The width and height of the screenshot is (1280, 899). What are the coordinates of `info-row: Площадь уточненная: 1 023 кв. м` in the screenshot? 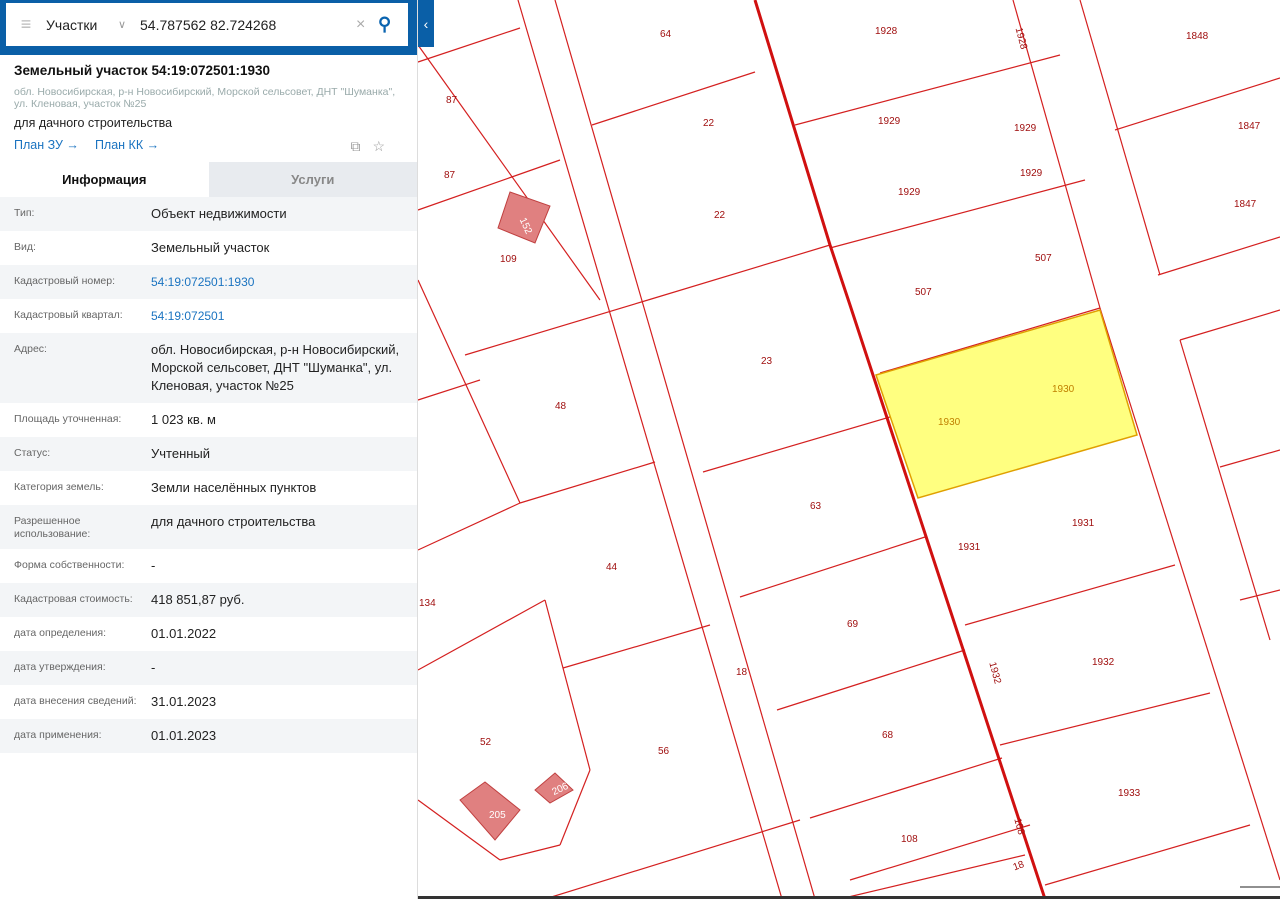 It's located at (208, 420).